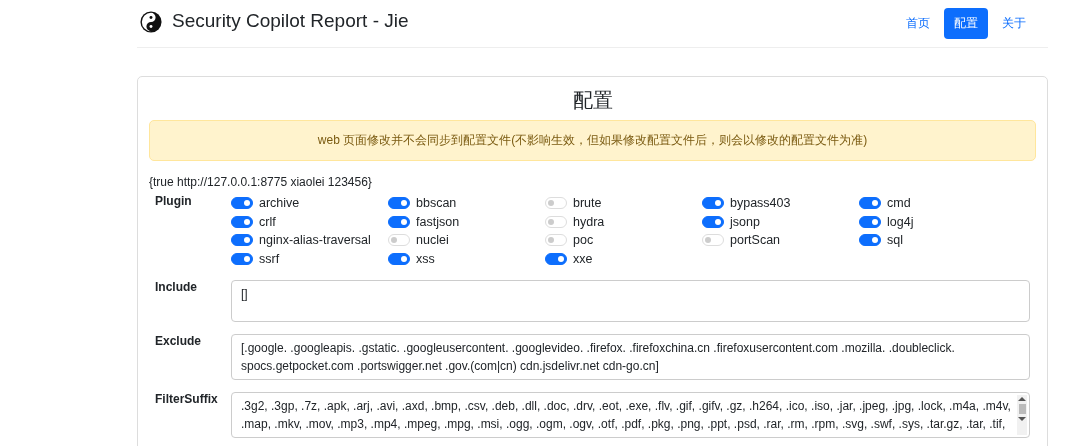  What do you see at coordinates (438, 221) in the screenshot?
I see `plugin-name: fastjson` at bounding box center [438, 221].